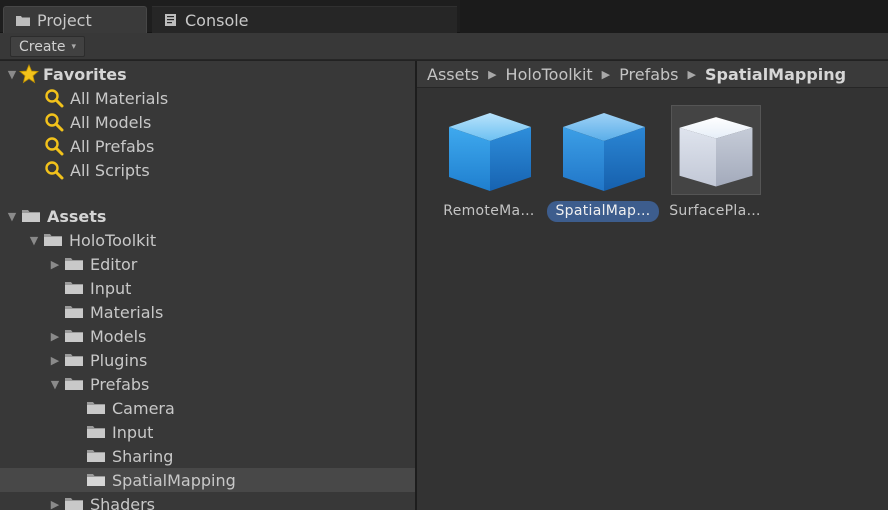  Describe the element at coordinates (123, 502) in the screenshot. I see `tree-label: Shaders` at that location.